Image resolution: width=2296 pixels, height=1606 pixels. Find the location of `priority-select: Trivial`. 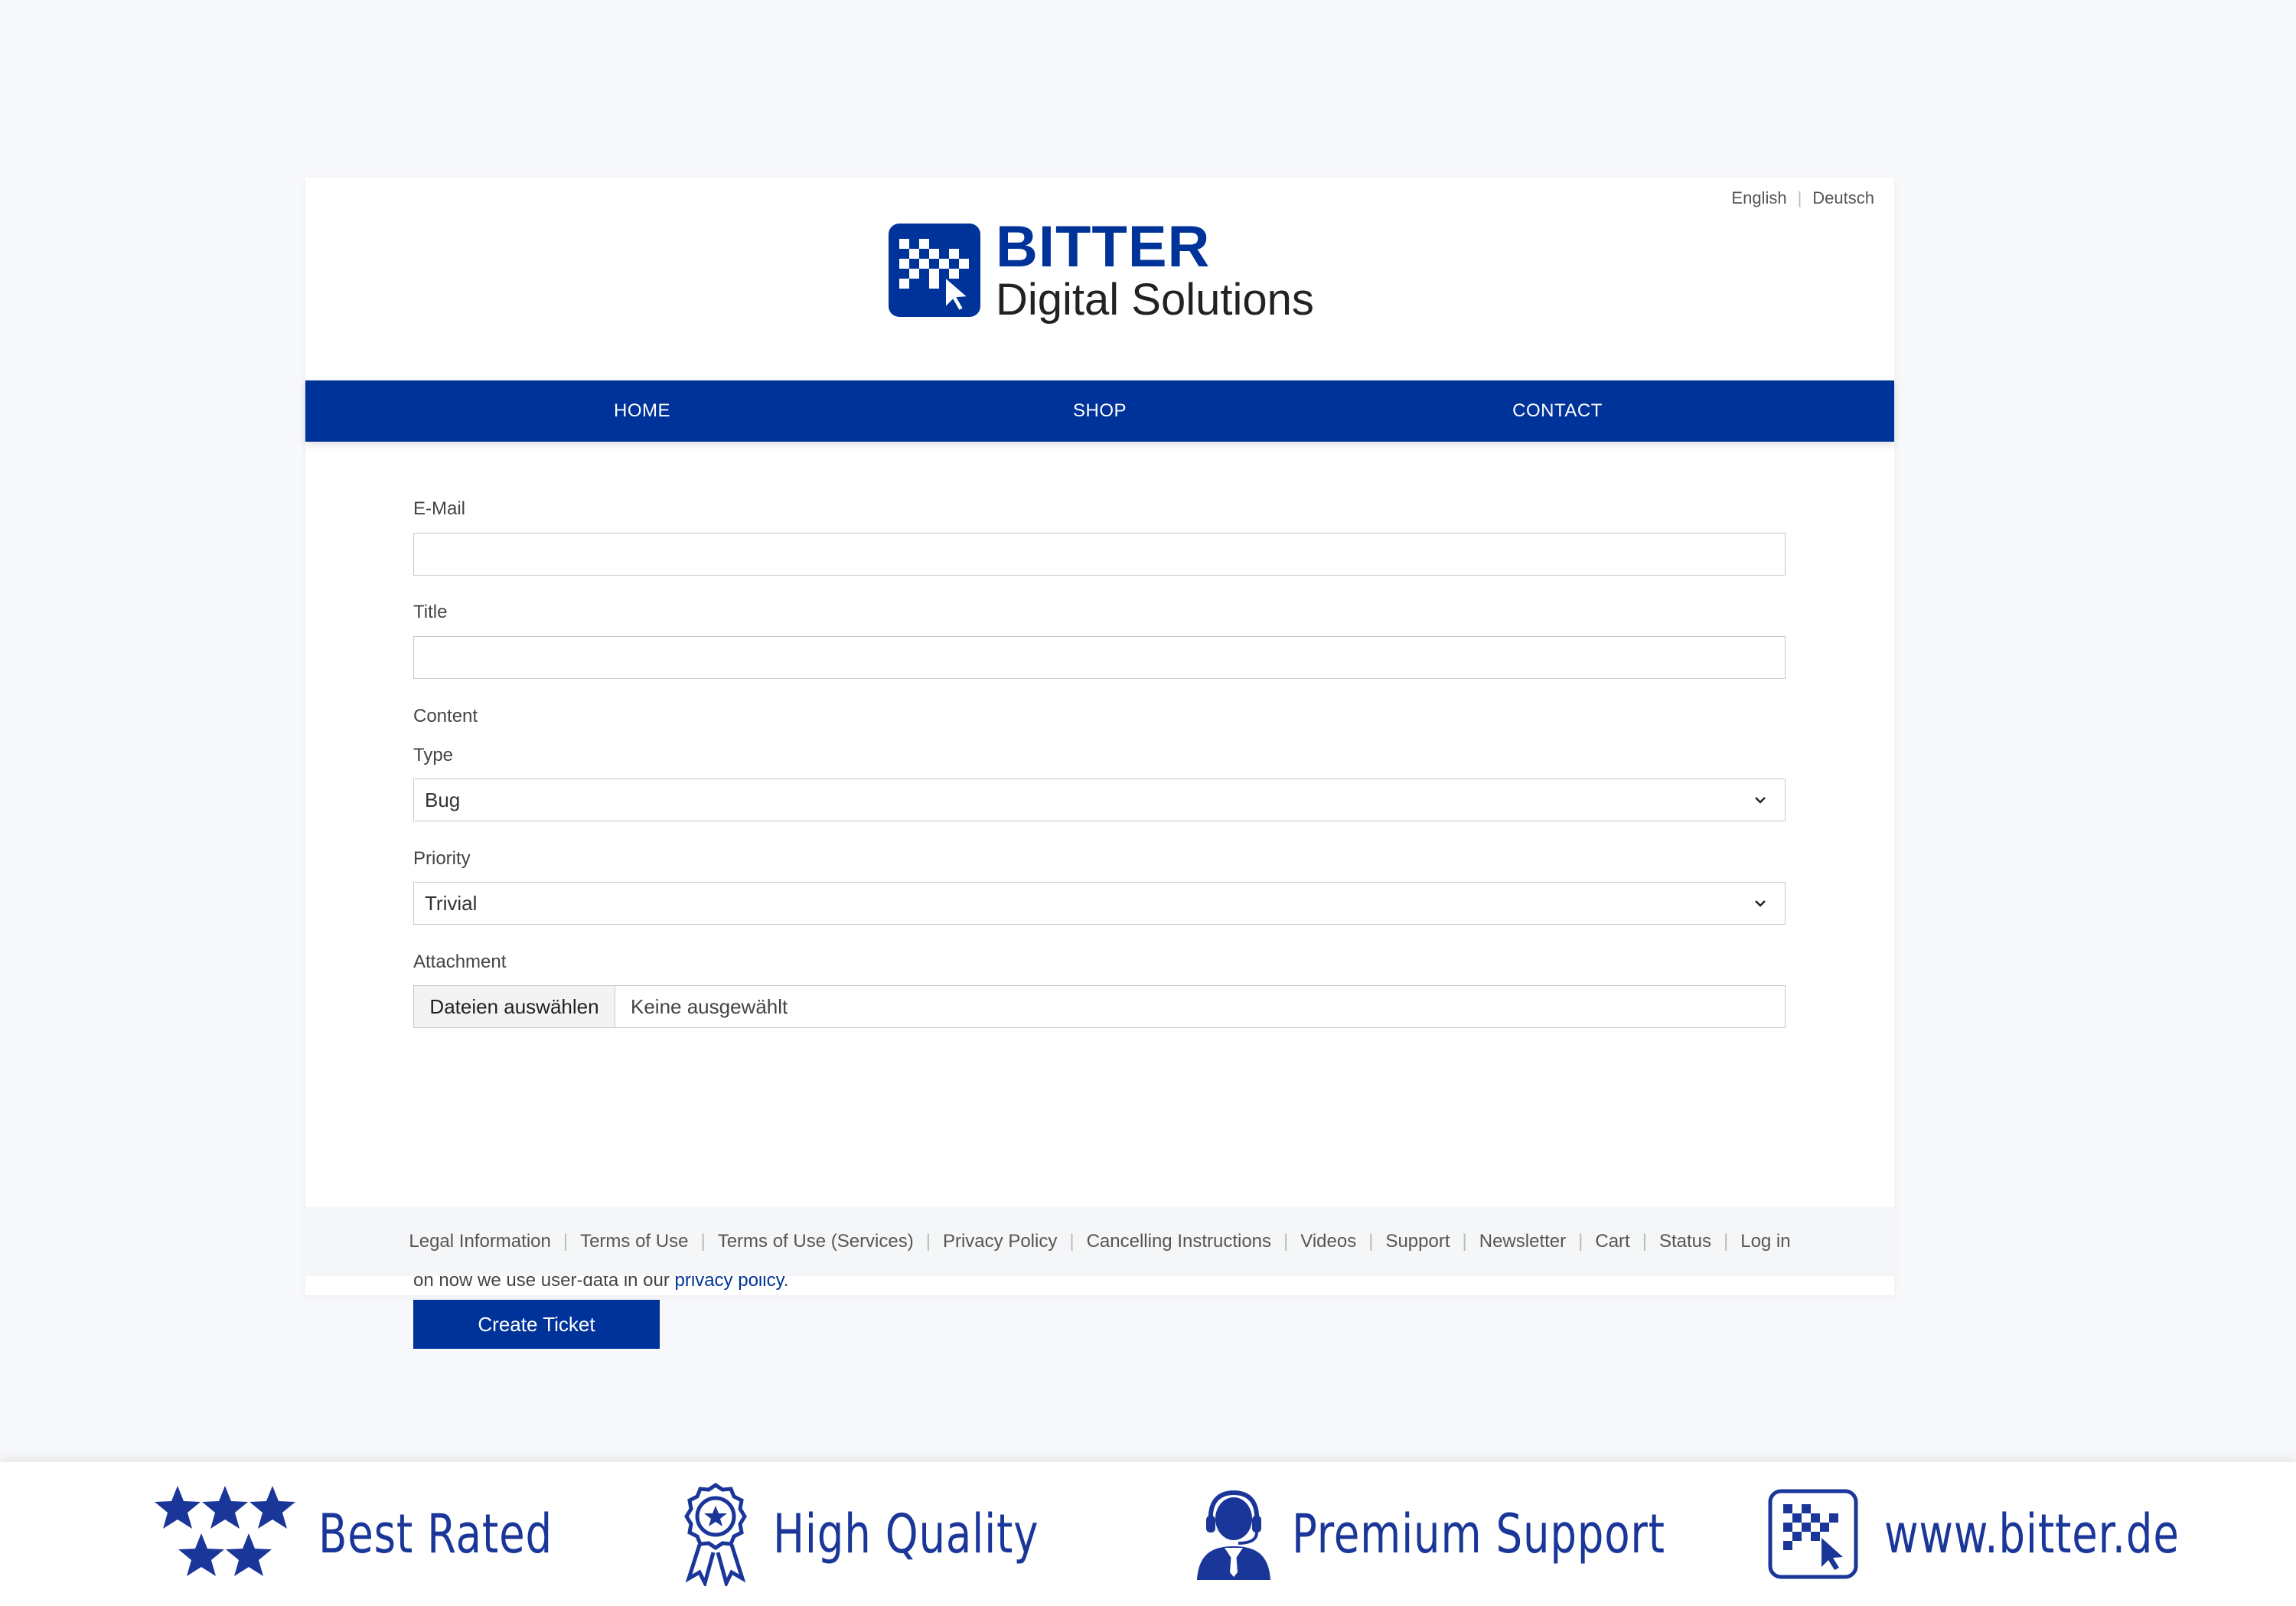

priority-select: Trivial is located at coordinates (1099, 903).